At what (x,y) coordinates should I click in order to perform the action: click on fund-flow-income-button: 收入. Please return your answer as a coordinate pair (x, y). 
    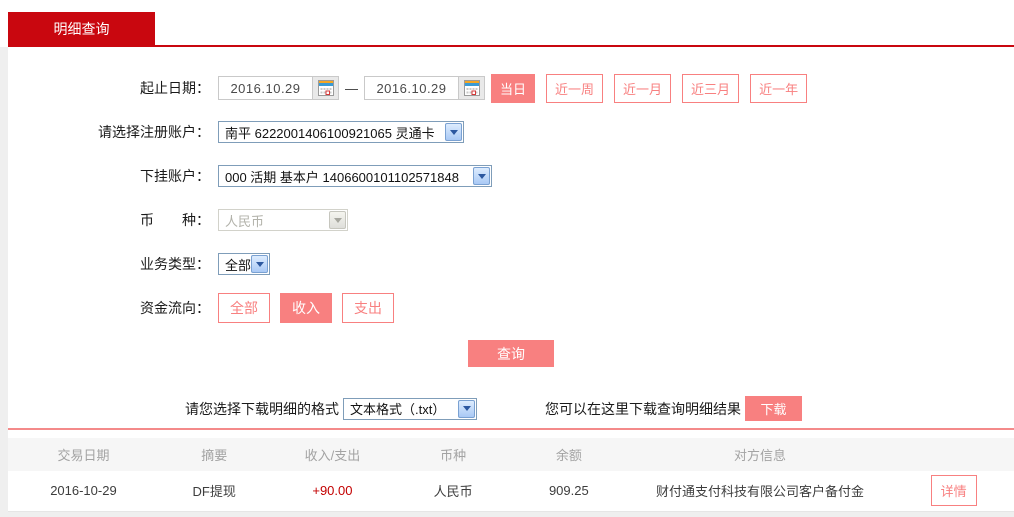
    Looking at the image, I should click on (306, 308).